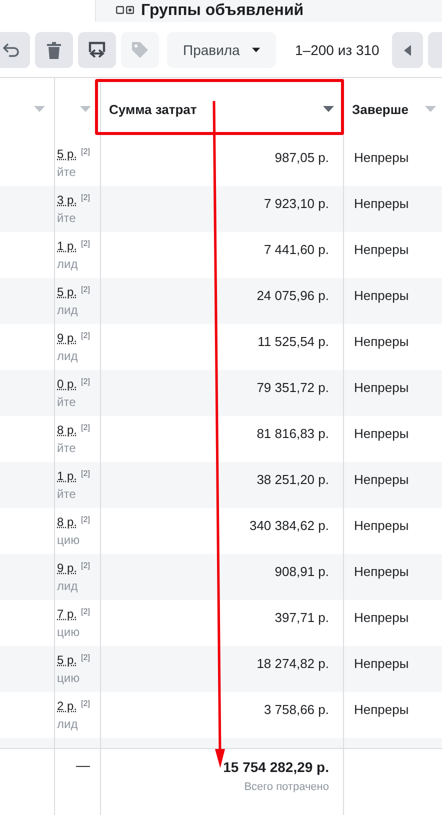 This screenshot has height=815, width=442. Describe the element at coordinates (83, 765) in the screenshot. I see `result-total: —` at that location.